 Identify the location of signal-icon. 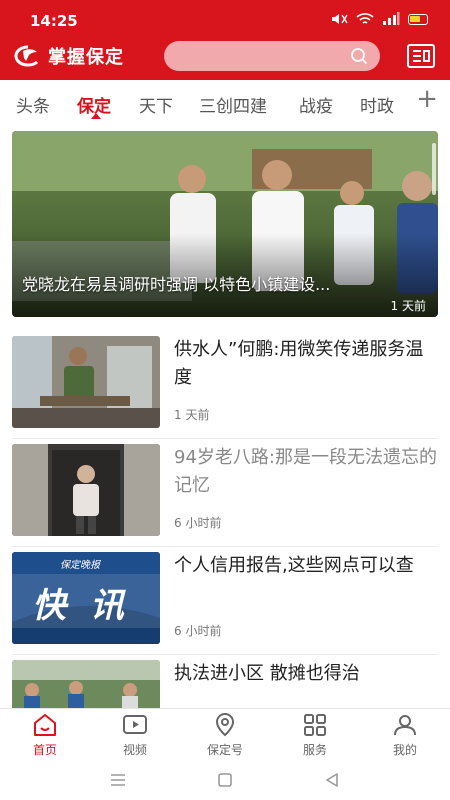
(391, 18).